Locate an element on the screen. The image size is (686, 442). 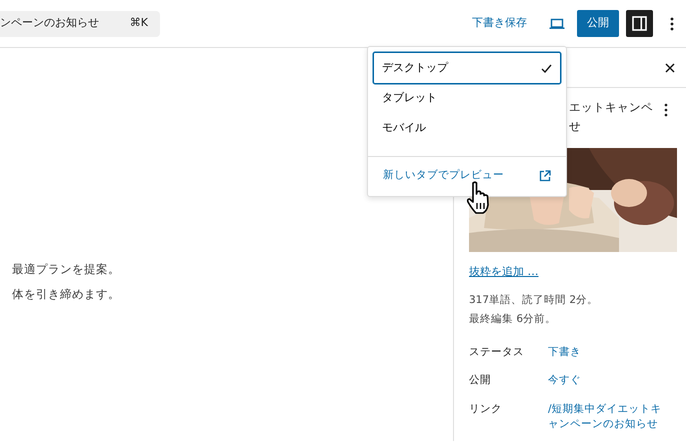
publish-button: 公開 is located at coordinates (598, 23).